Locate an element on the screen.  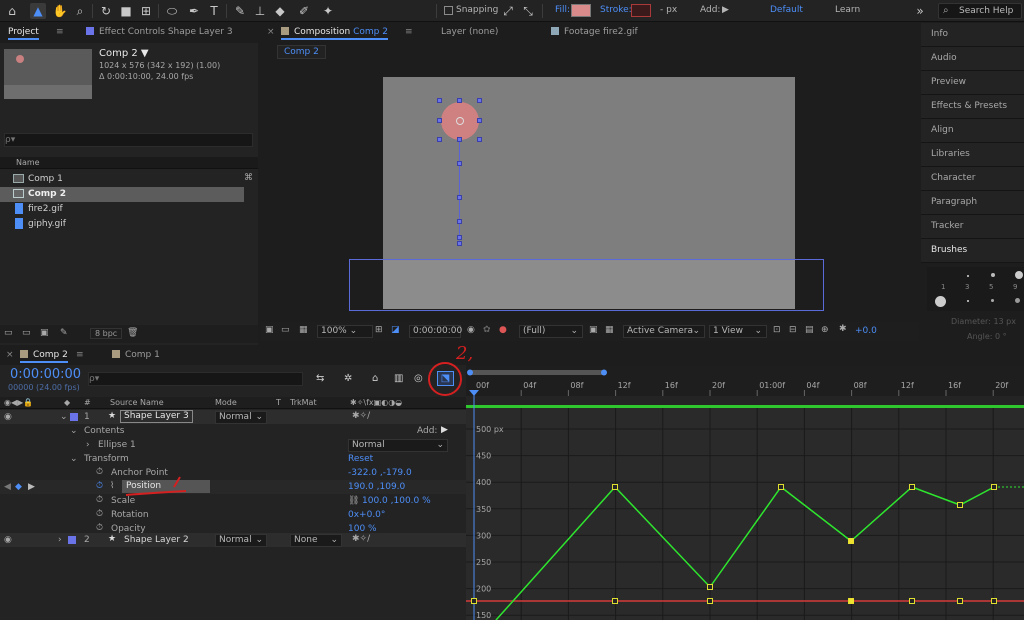
layer-name-shape-layer-2: Shape Layer 2 is located at coordinates (156, 540).